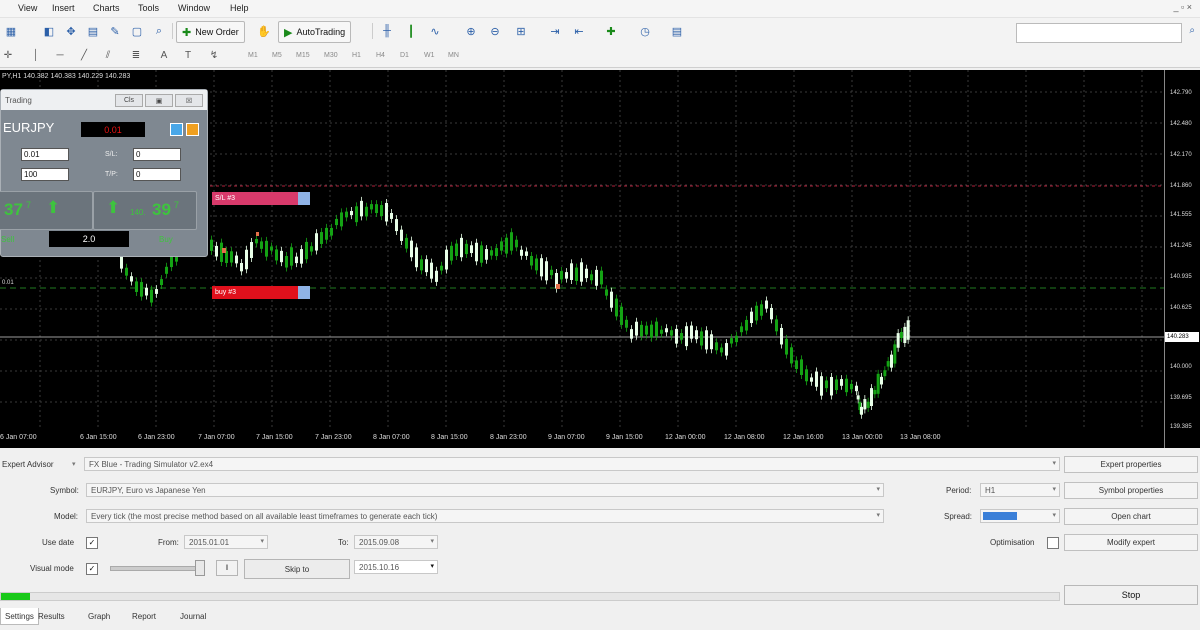 Image resolution: width=1200 pixels, height=630 pixels. I want to click on terminal-icon: ▢, so click(137, 31).